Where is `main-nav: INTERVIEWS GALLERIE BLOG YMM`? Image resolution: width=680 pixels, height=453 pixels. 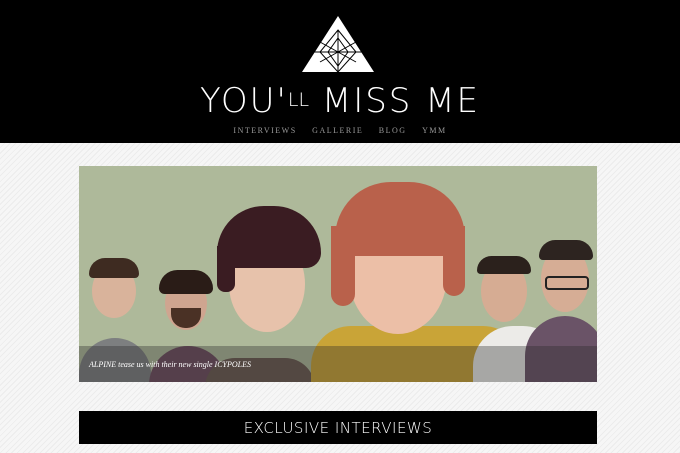 main-nav: INTERVIEWS GALLERIE BLOG YMM is located at coordinates (340, 130).